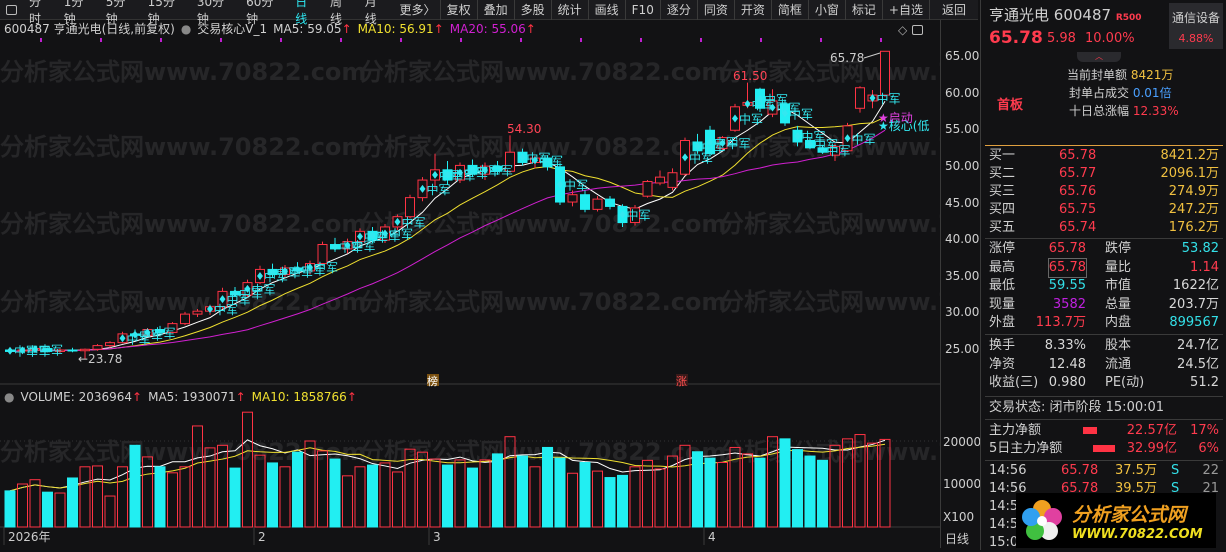 This screenshot has height=552, width=1226. What do you see at coordinates (1196, 26) in the screenshot?
I see `sector-box: 通信设备 4.88%` at bounding box center [1196, 26].